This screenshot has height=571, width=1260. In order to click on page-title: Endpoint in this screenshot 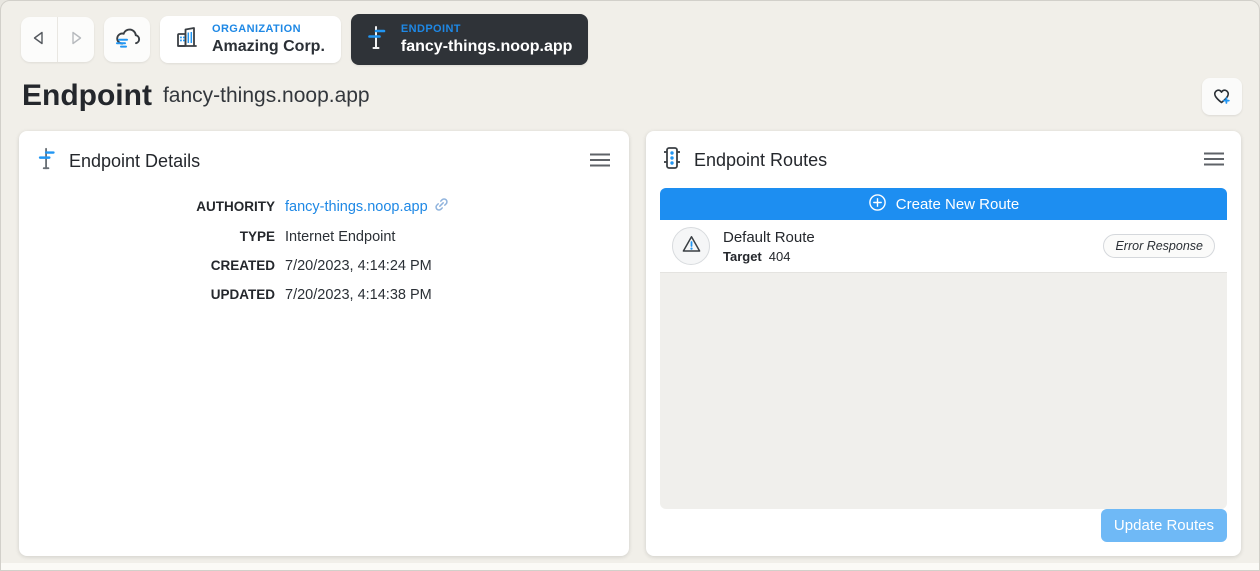, I will do `click(87, 95)`.